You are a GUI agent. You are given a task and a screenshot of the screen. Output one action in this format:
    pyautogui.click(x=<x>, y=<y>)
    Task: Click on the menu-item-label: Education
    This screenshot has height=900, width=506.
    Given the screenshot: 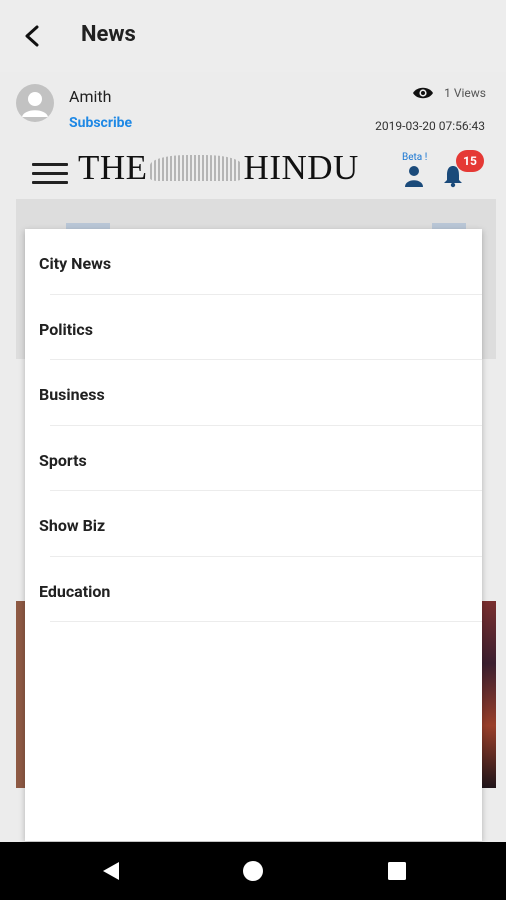 What is the action you would take?
    pyautogui.click(x=75, y=591)
    